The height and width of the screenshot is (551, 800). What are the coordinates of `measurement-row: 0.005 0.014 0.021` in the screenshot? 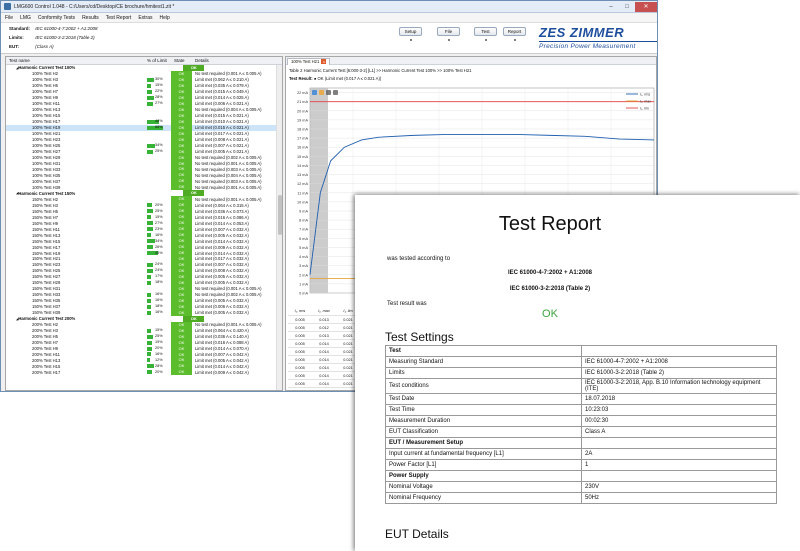 It's located at (324, 352).